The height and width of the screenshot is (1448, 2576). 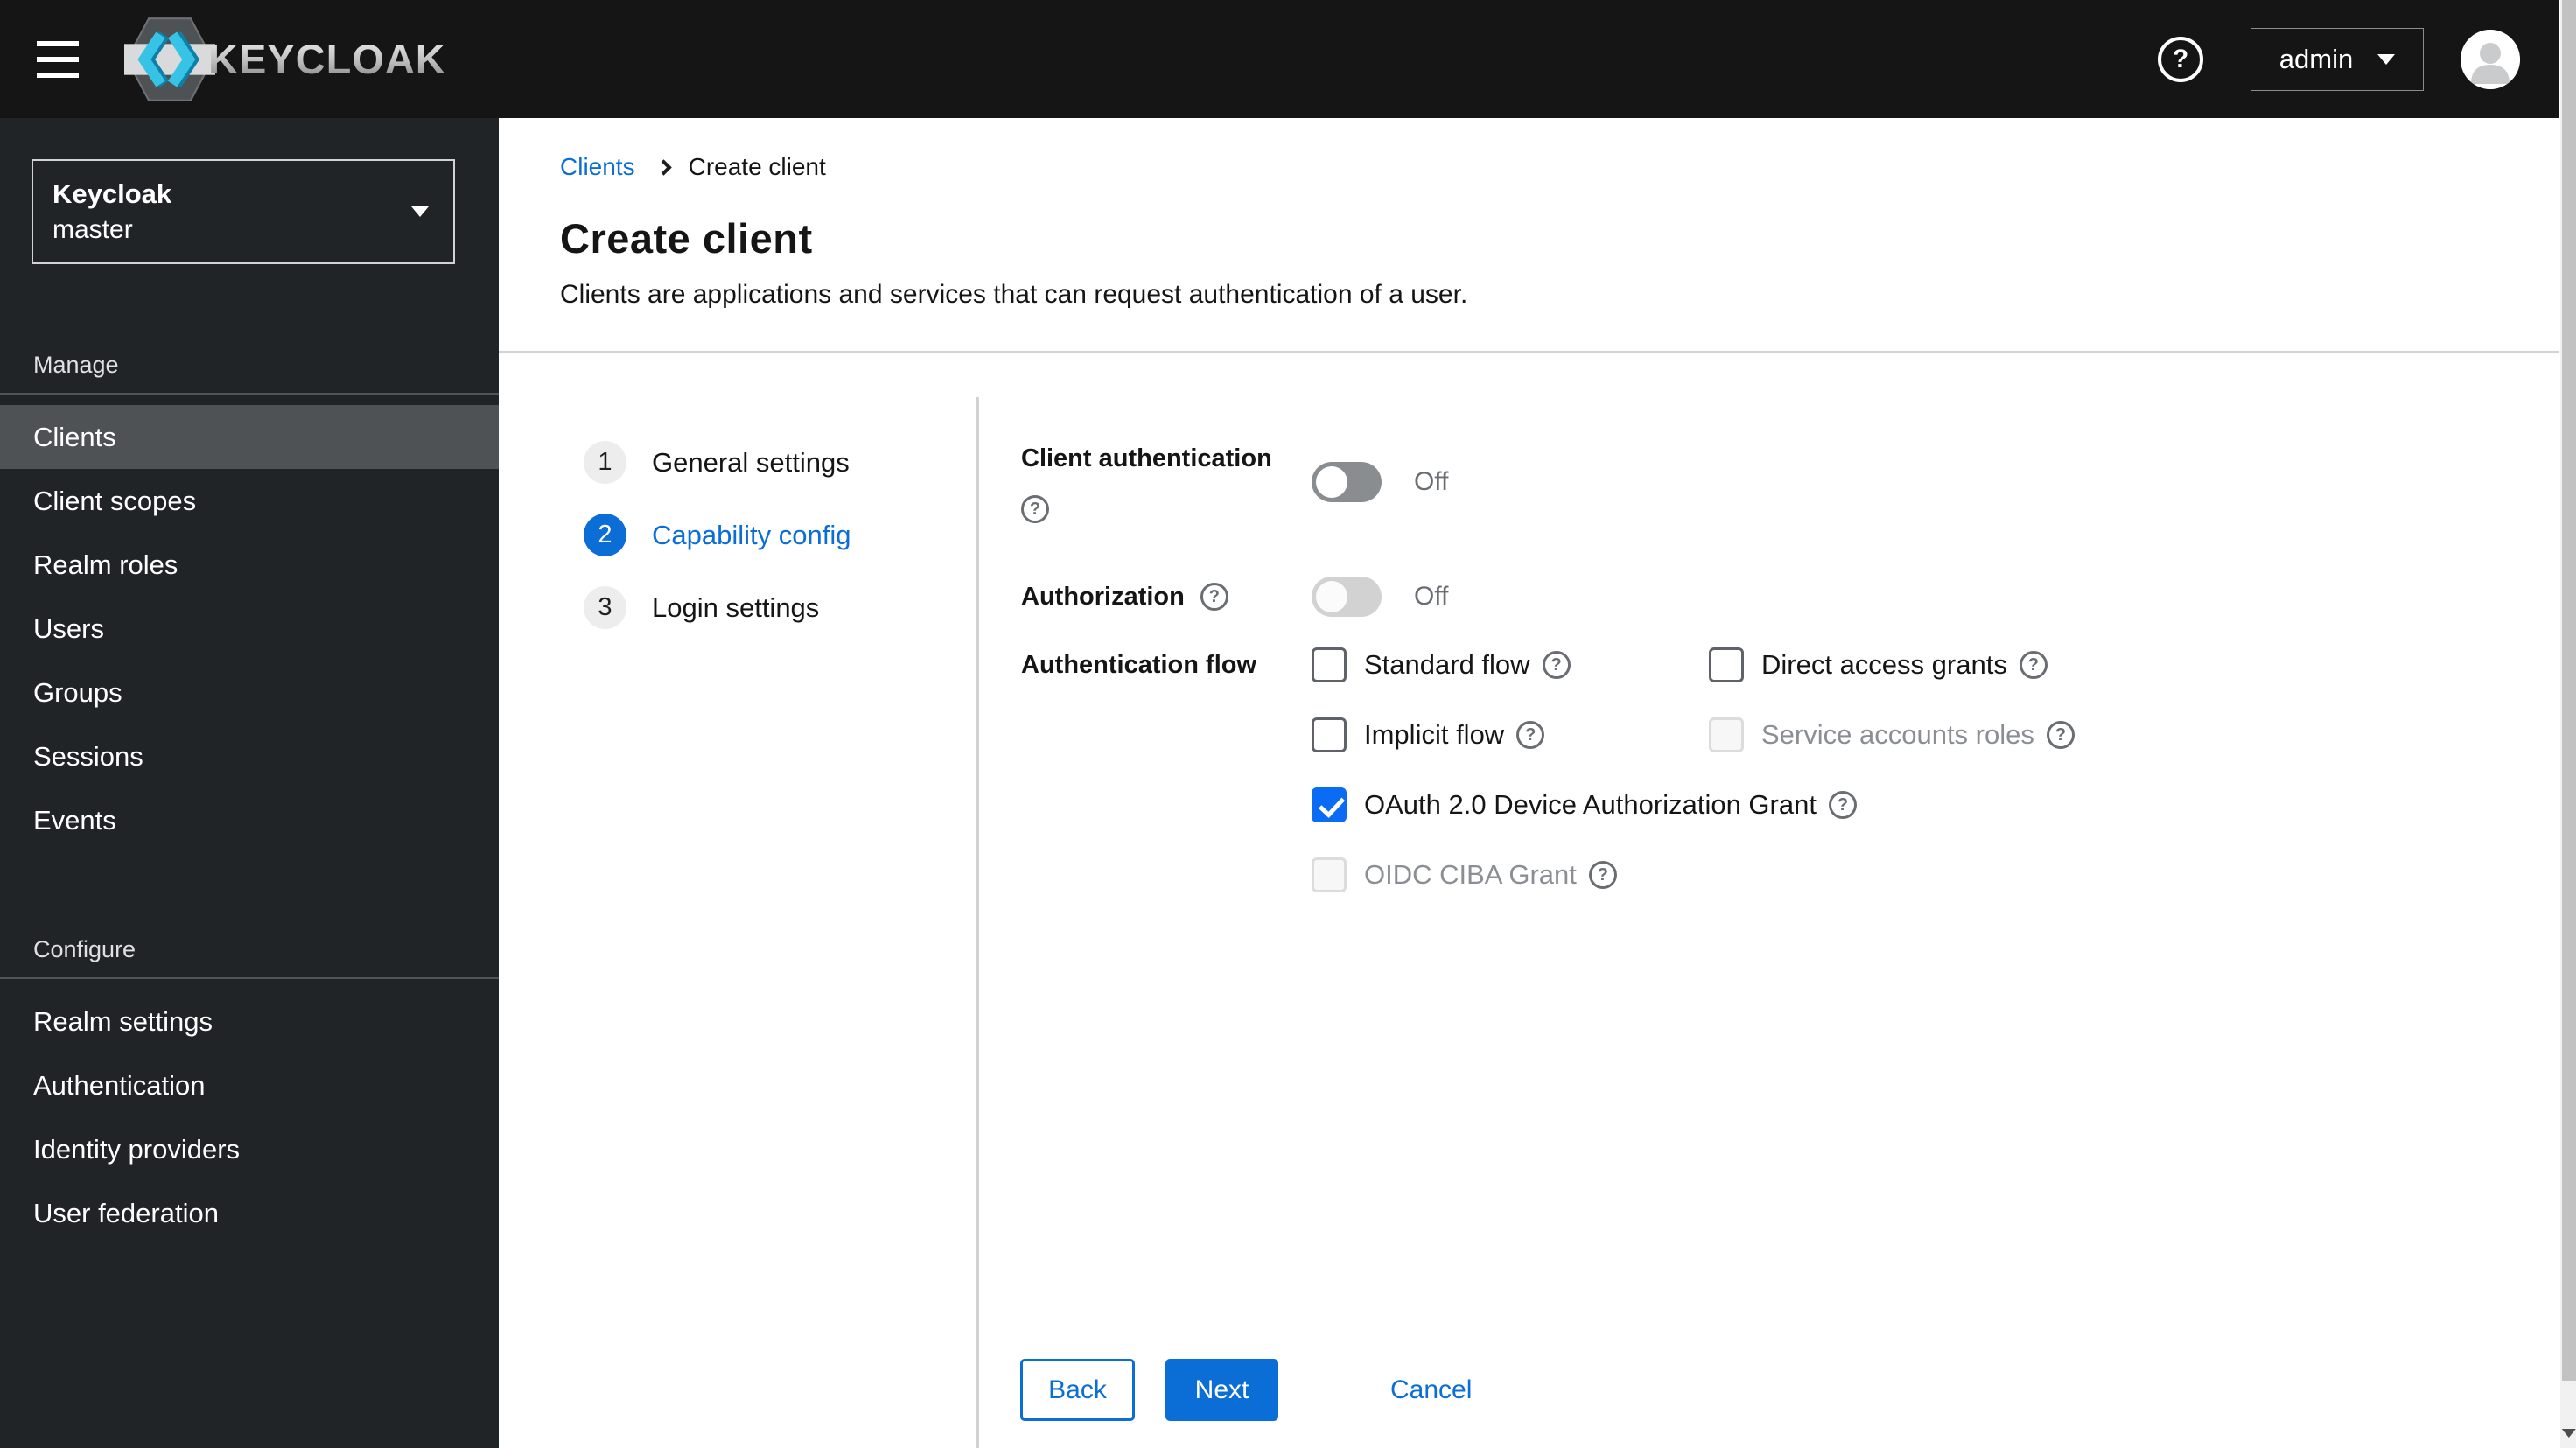 I want to click on scroll-down-arrow-icon, so click(x=2568, y=1433).